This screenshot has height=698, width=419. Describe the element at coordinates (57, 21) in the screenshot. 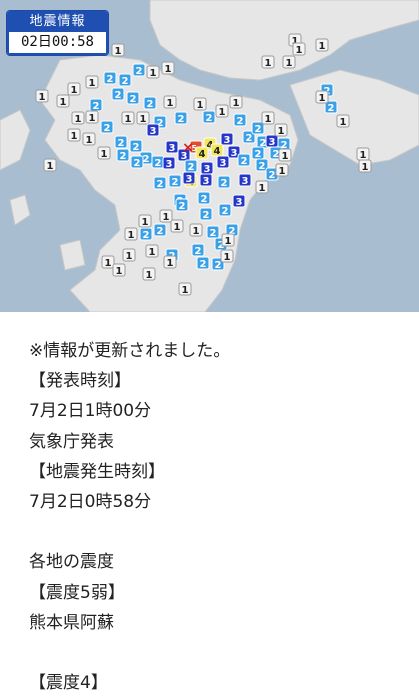

I see `badge-title: 地震情報` at that location.